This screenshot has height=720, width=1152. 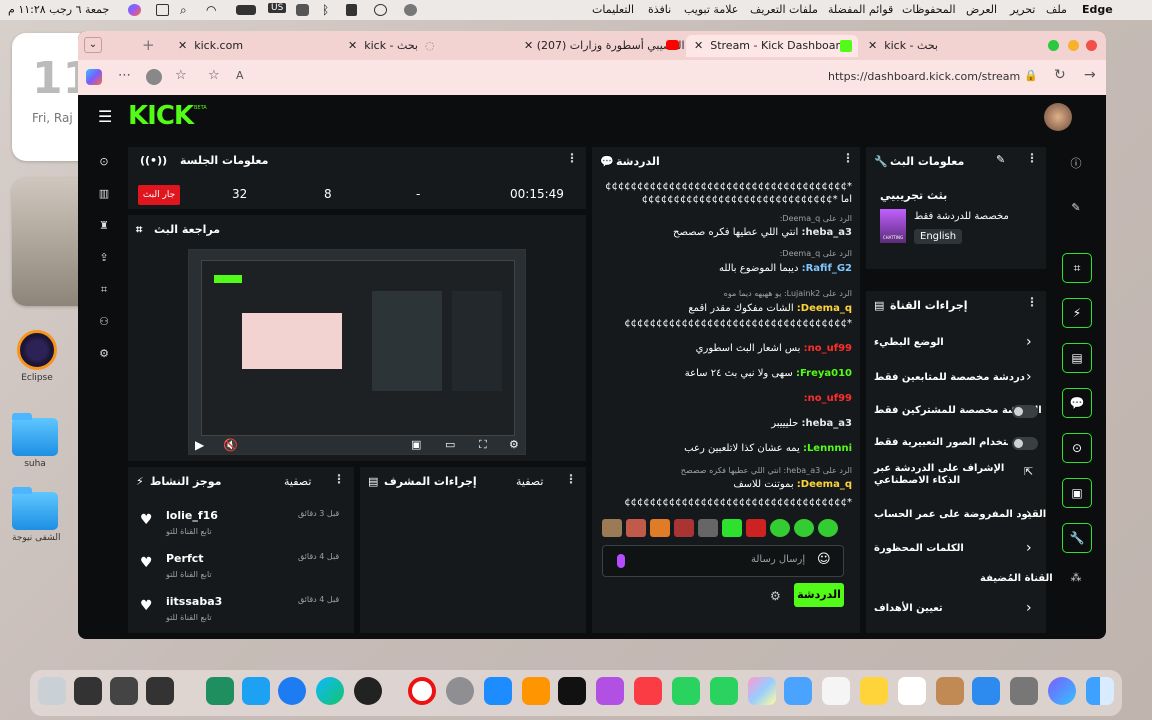 What do you see at coordinates (460, 691) in the screenshot?
I see `settings-icon` at bounding box center [460, 691].